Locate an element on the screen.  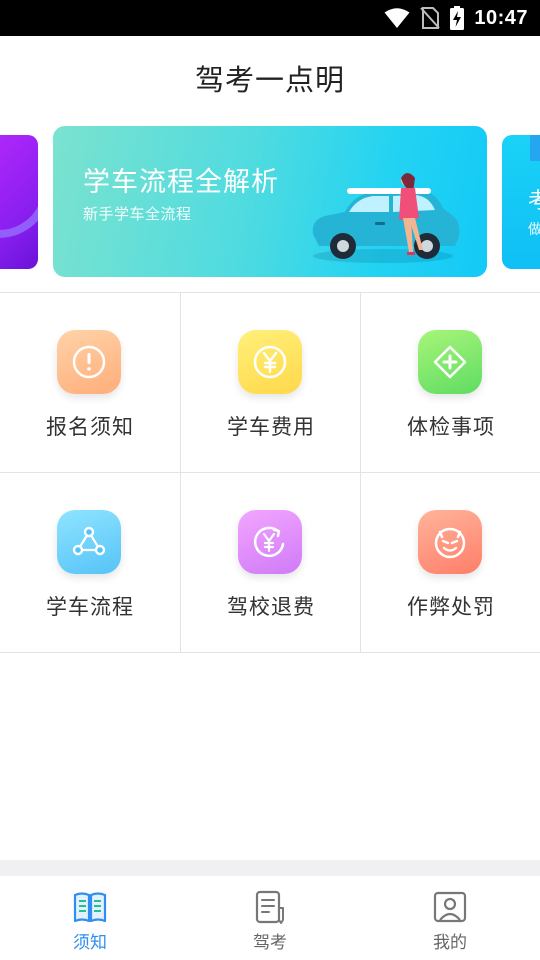
process-nodes-icon is located at coordinates (89, 542).